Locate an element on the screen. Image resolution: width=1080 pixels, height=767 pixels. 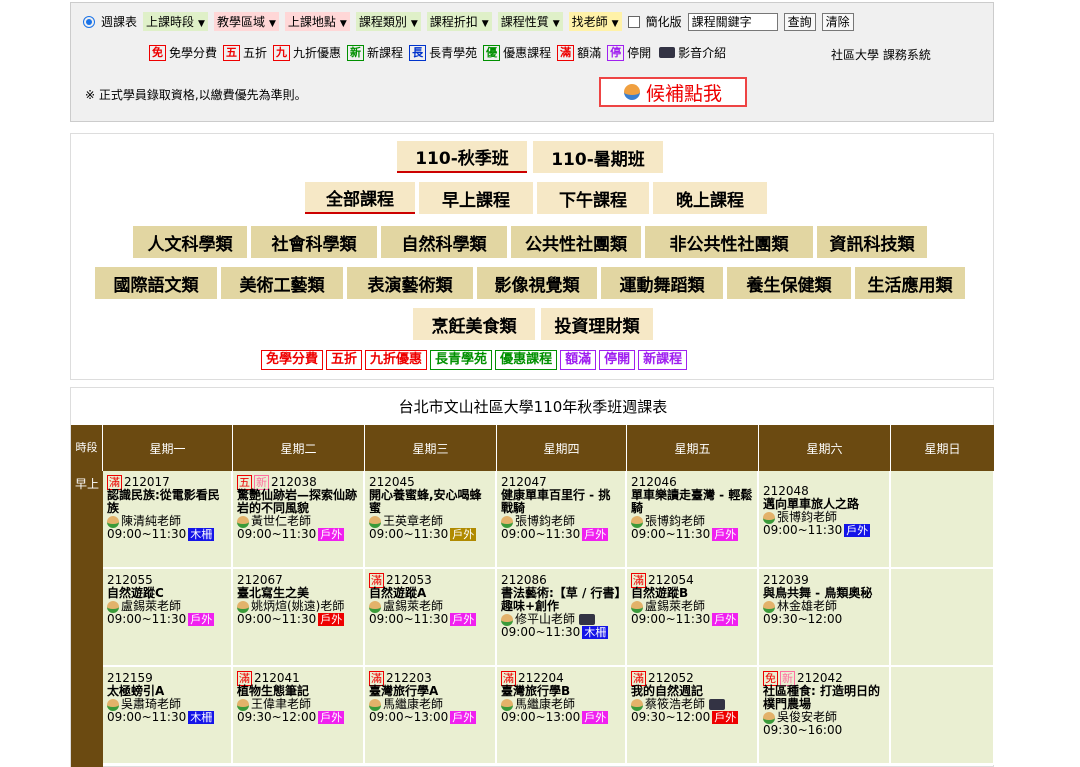
simplified-checkbox is located at coordinates (633, 21).